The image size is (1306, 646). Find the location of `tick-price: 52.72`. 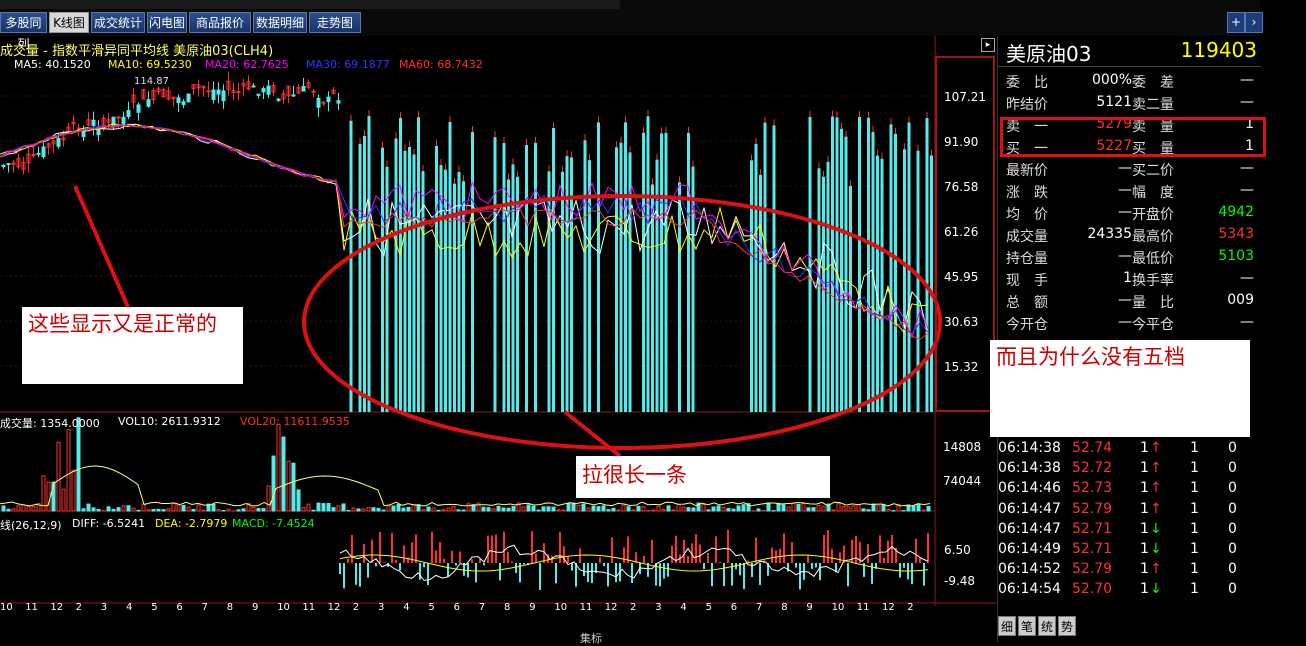

tick-price: 52.72 is located at coordinates (1092, 468).